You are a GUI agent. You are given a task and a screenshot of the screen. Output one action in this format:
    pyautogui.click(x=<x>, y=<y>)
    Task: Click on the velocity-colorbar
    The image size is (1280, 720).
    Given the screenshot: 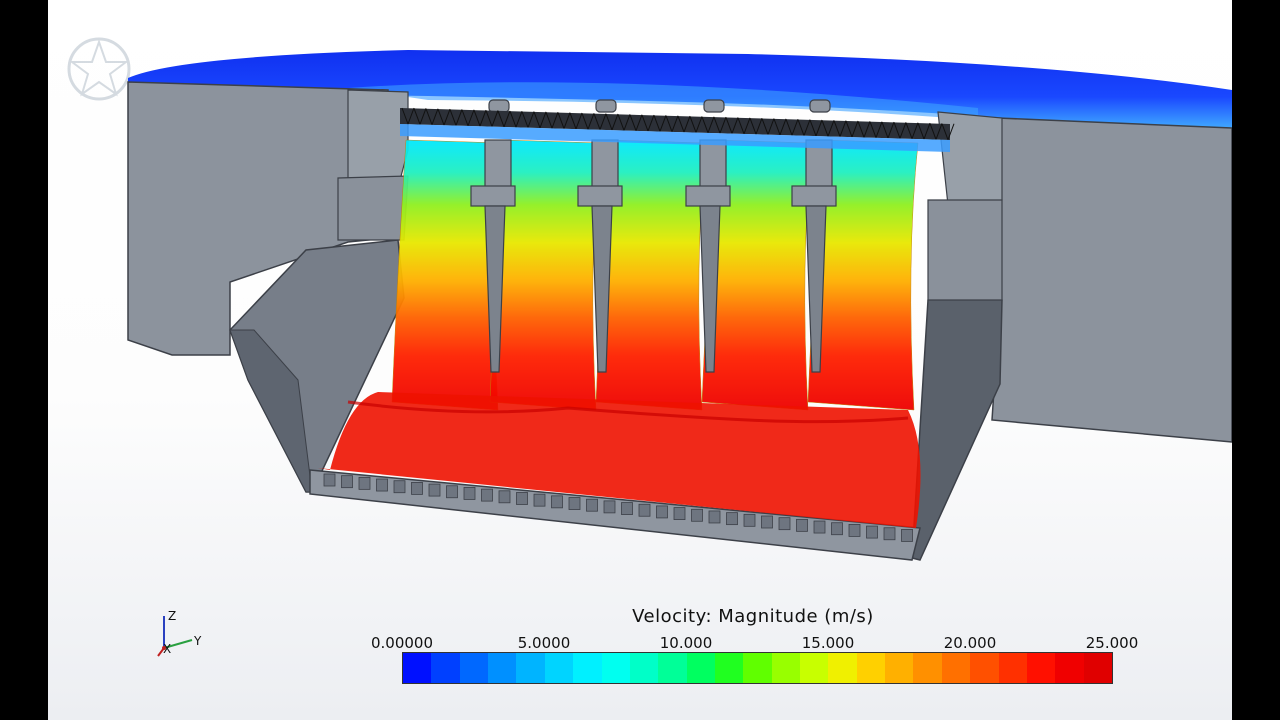 What is the action you would take?
    pyautogui.click(x=757, y=668)
    